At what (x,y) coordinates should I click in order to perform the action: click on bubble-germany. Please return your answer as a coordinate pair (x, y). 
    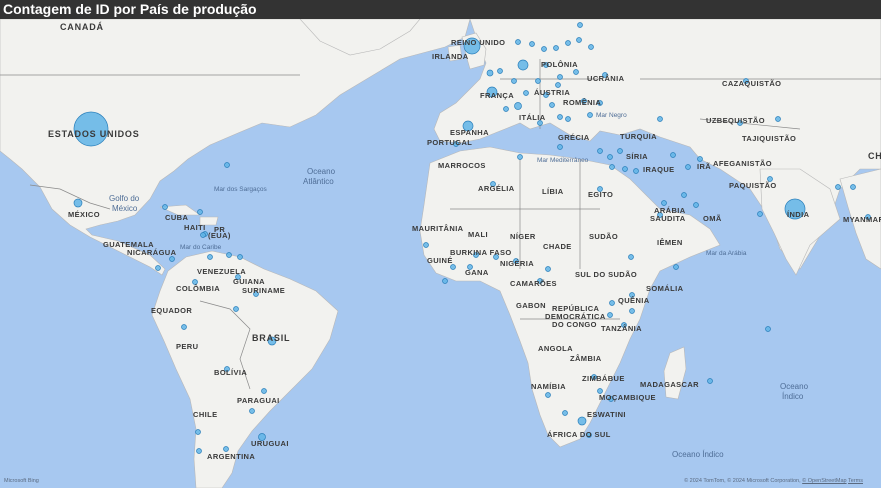
    Looking at the image, I should click on (523, 65).